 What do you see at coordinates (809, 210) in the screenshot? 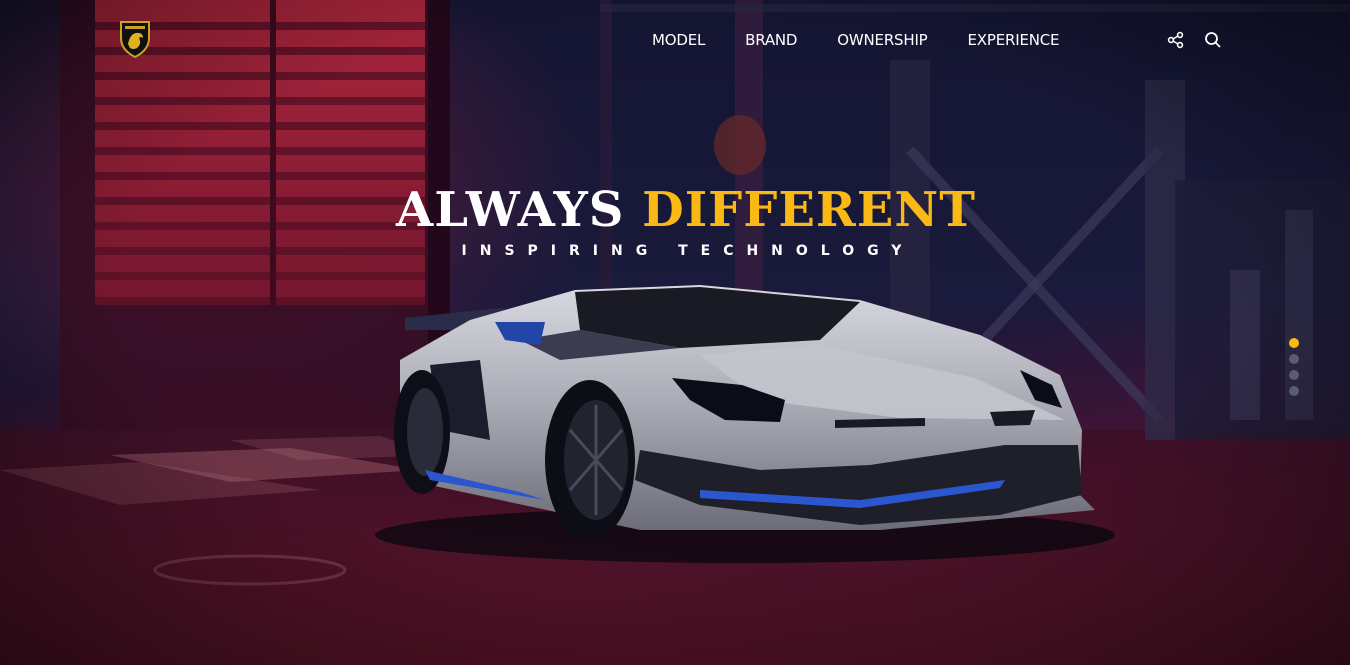
I see `hero-headline-accent: DIFFERENT` at bounding box center [809, 210].